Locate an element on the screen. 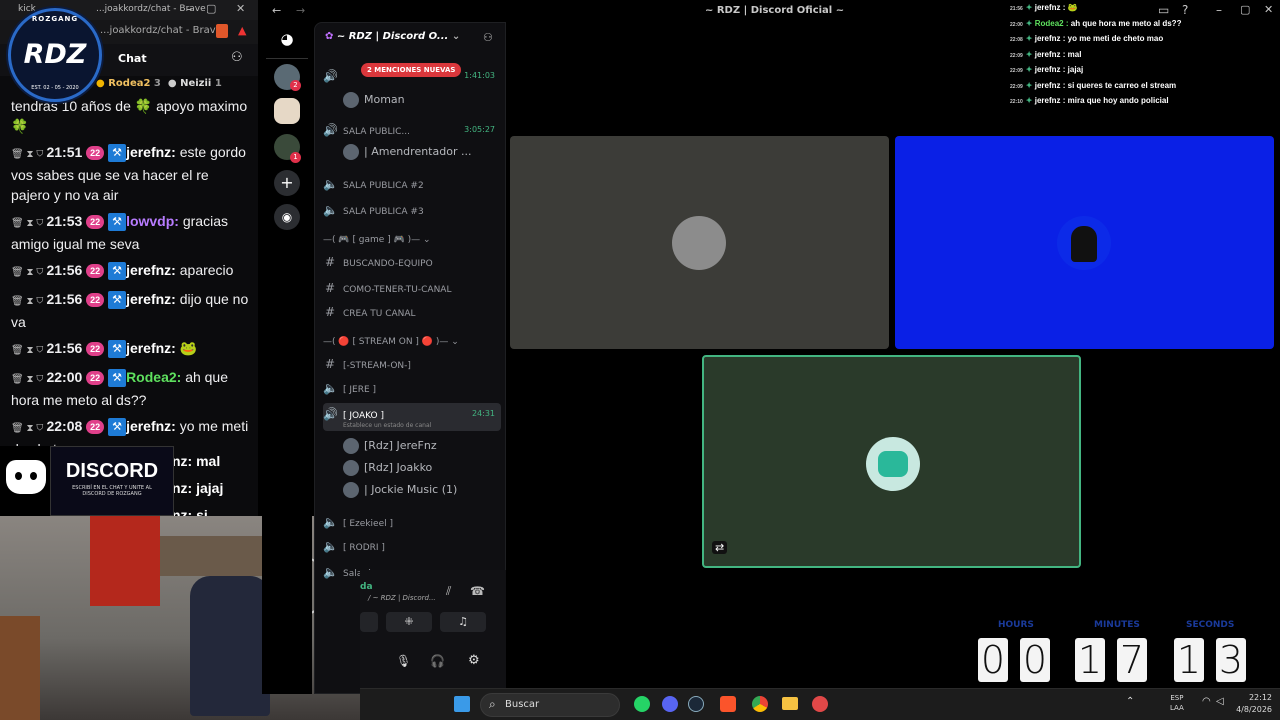  add-server-icon: + is located at coordinates (287, 183).